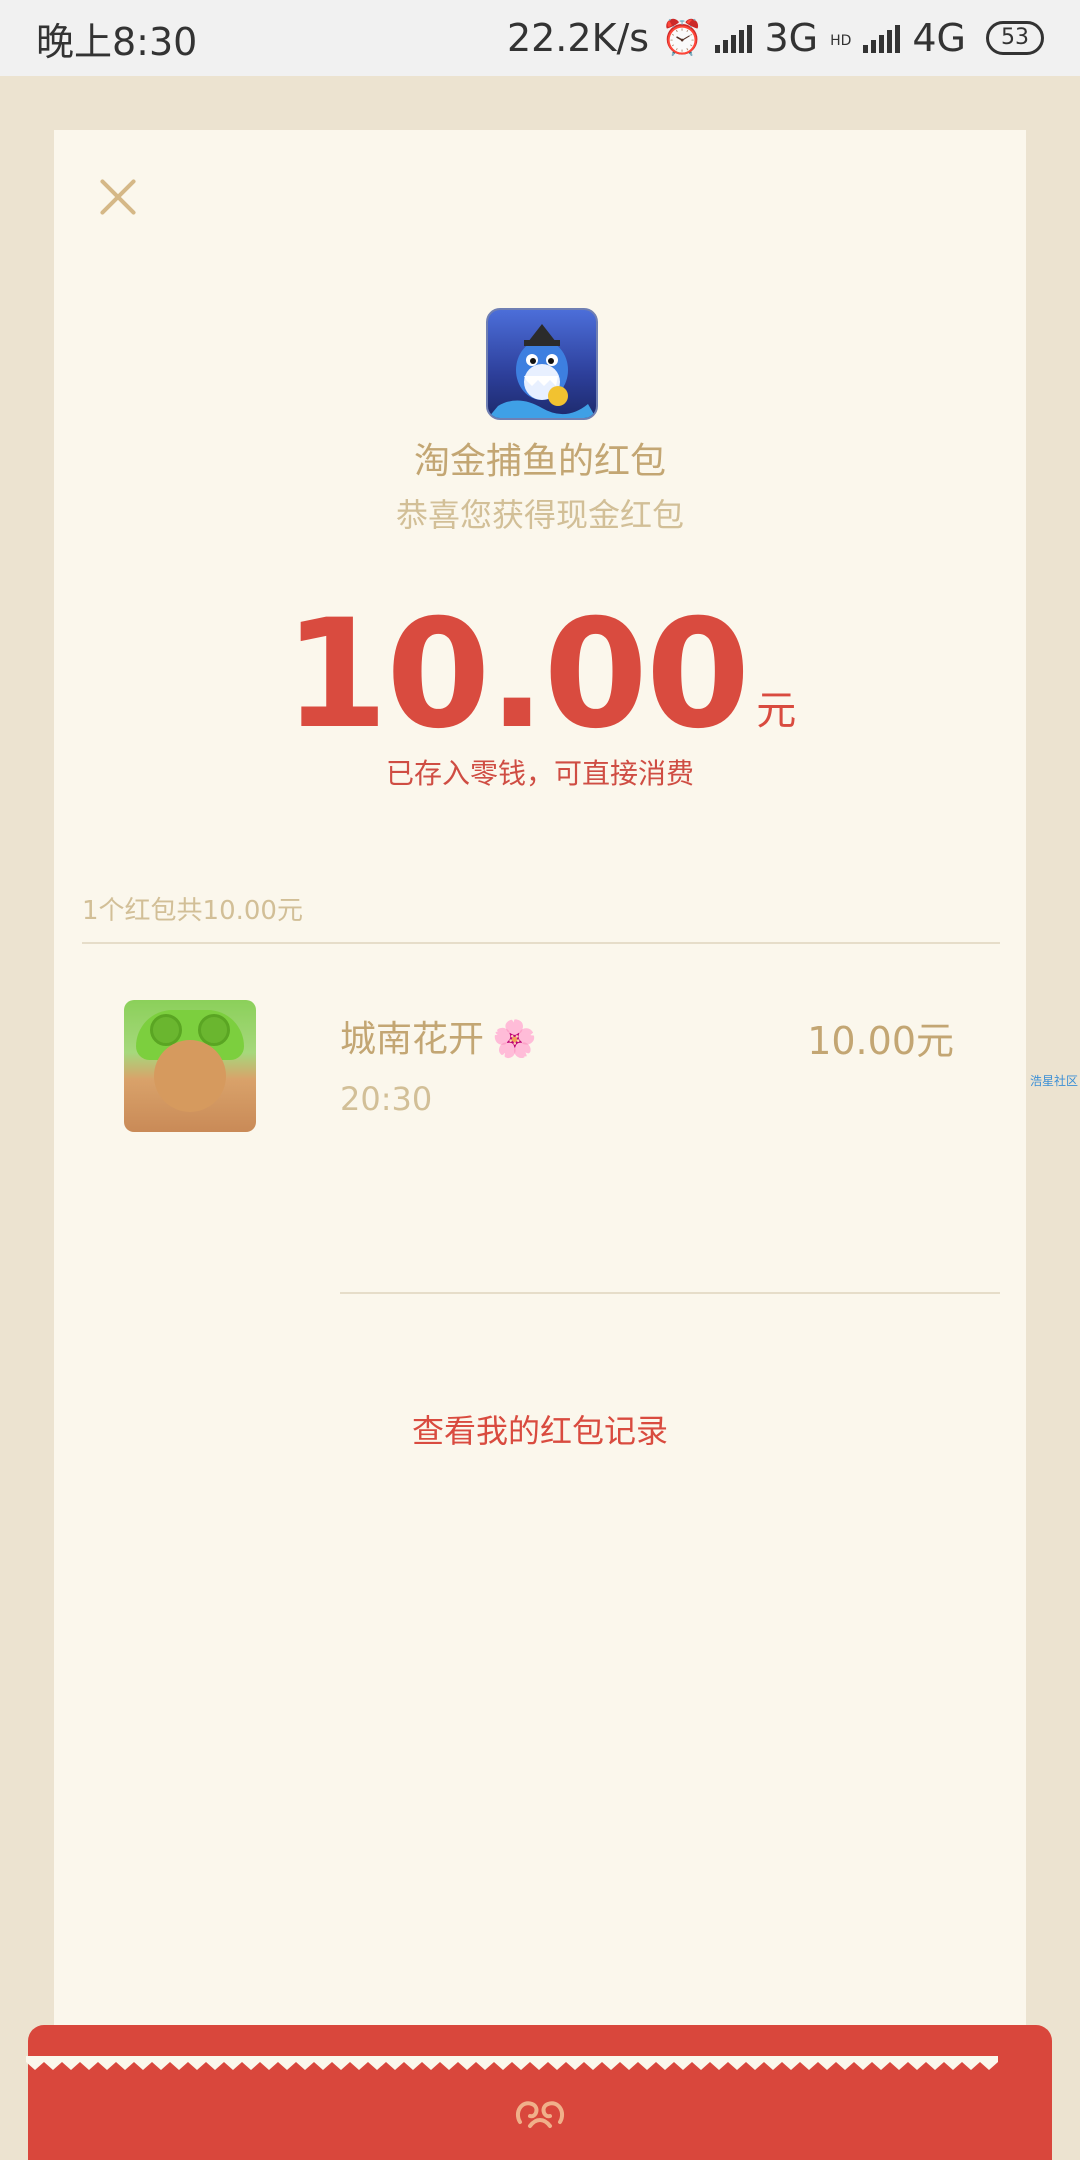 The height and width of the screenshot is (2160, 1080). Describe the element at coordinates (880, 1041) in the screenshot. I see `receiver-amount: 10.00元` at that location.